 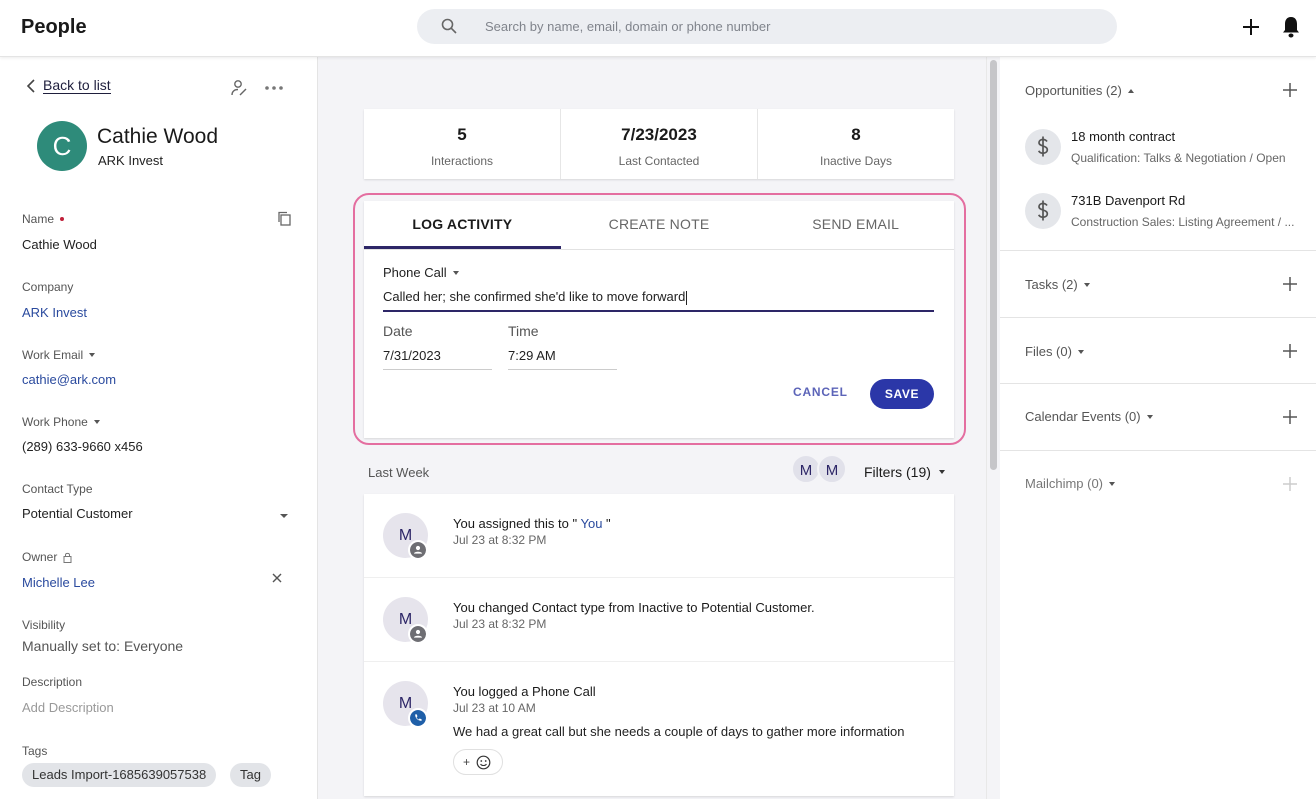 What do you see at coordinates (832, 469) in the screenshot?
I see `avatar: M` at bounding box center [832, 469].